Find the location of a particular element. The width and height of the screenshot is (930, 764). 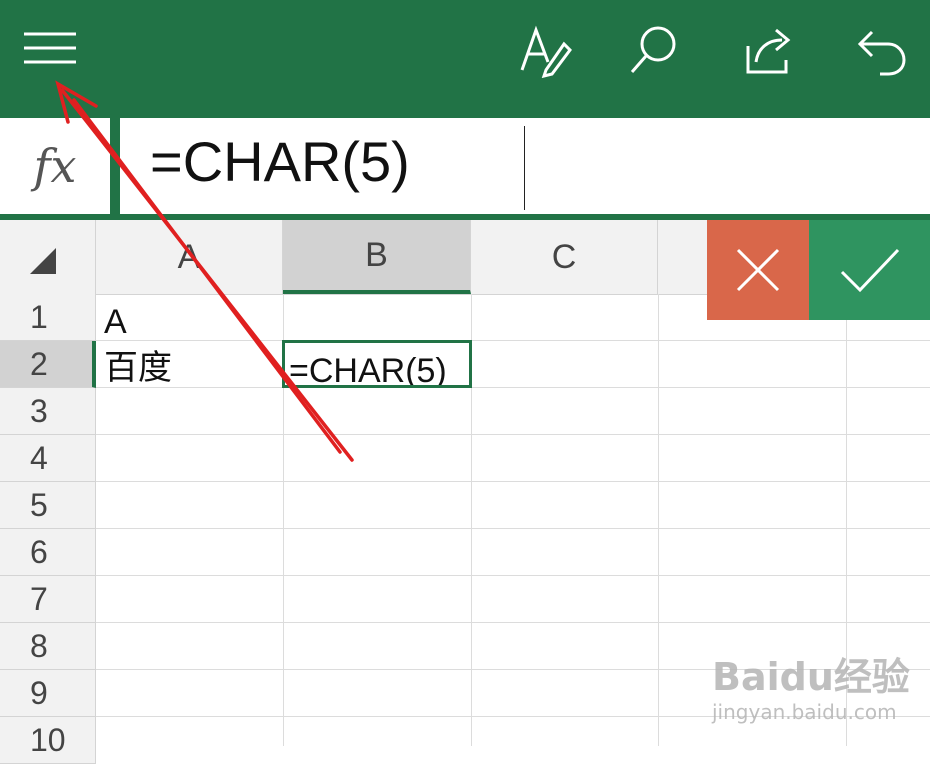

close-icon is located at coordinates (758, 270).